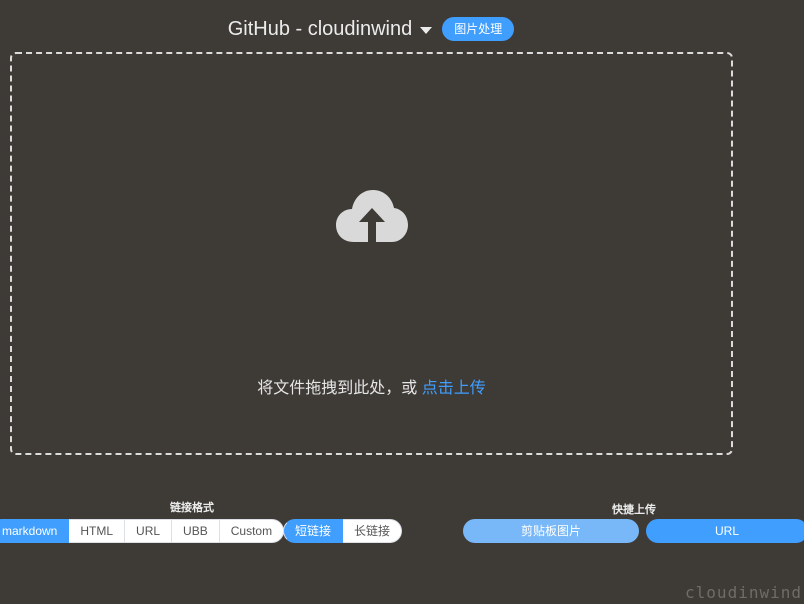 The width and height of the screenshot is (804, 604). I want to click on drop-hint-text: 将文件拖拽到此处，或, so click(339, 388).